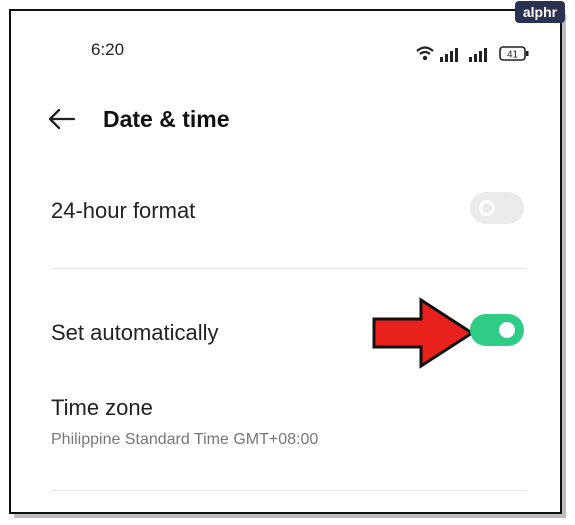 This screenshot has width=575, height=525. I want to click on back-button, so click(63, 119).